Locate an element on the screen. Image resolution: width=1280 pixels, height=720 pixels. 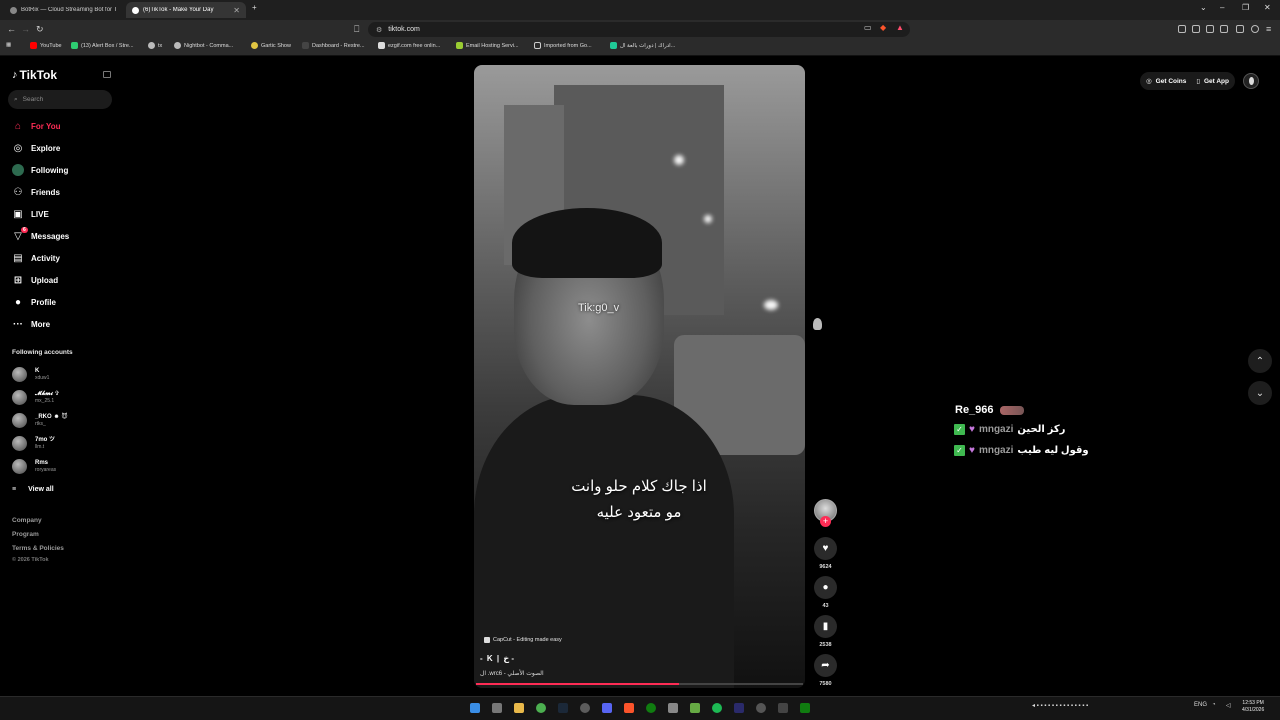
file-explorer-icon is located at coordinates (519, 708).